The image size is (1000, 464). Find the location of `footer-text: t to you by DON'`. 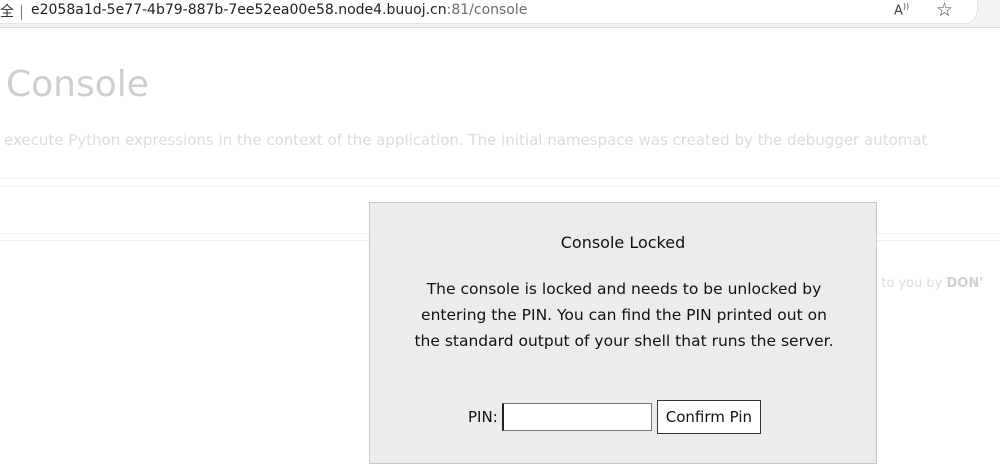

footer-text: t to you by DON' is located at coordinates (927, 283).